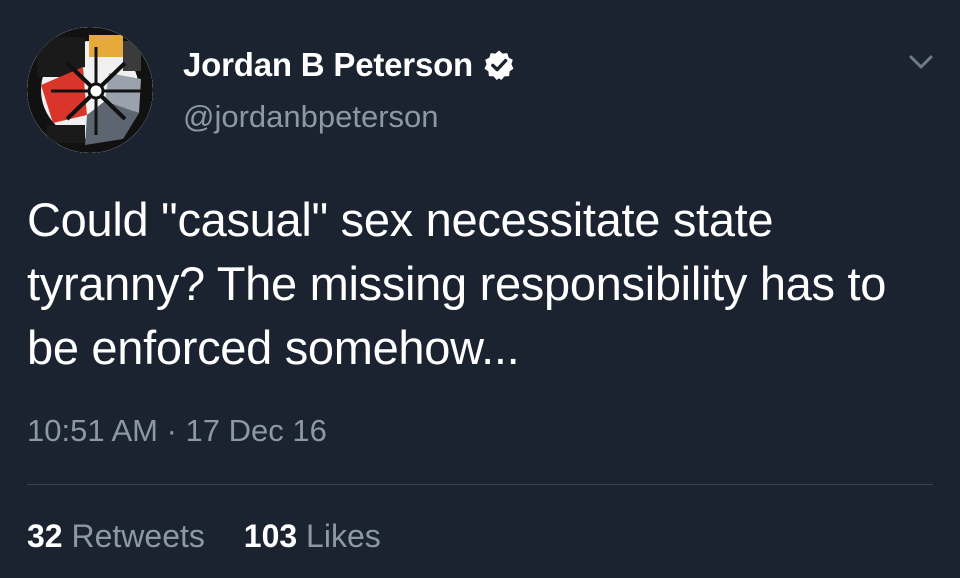  I want to click on retweets-label: Retweets, so click(138, 536).